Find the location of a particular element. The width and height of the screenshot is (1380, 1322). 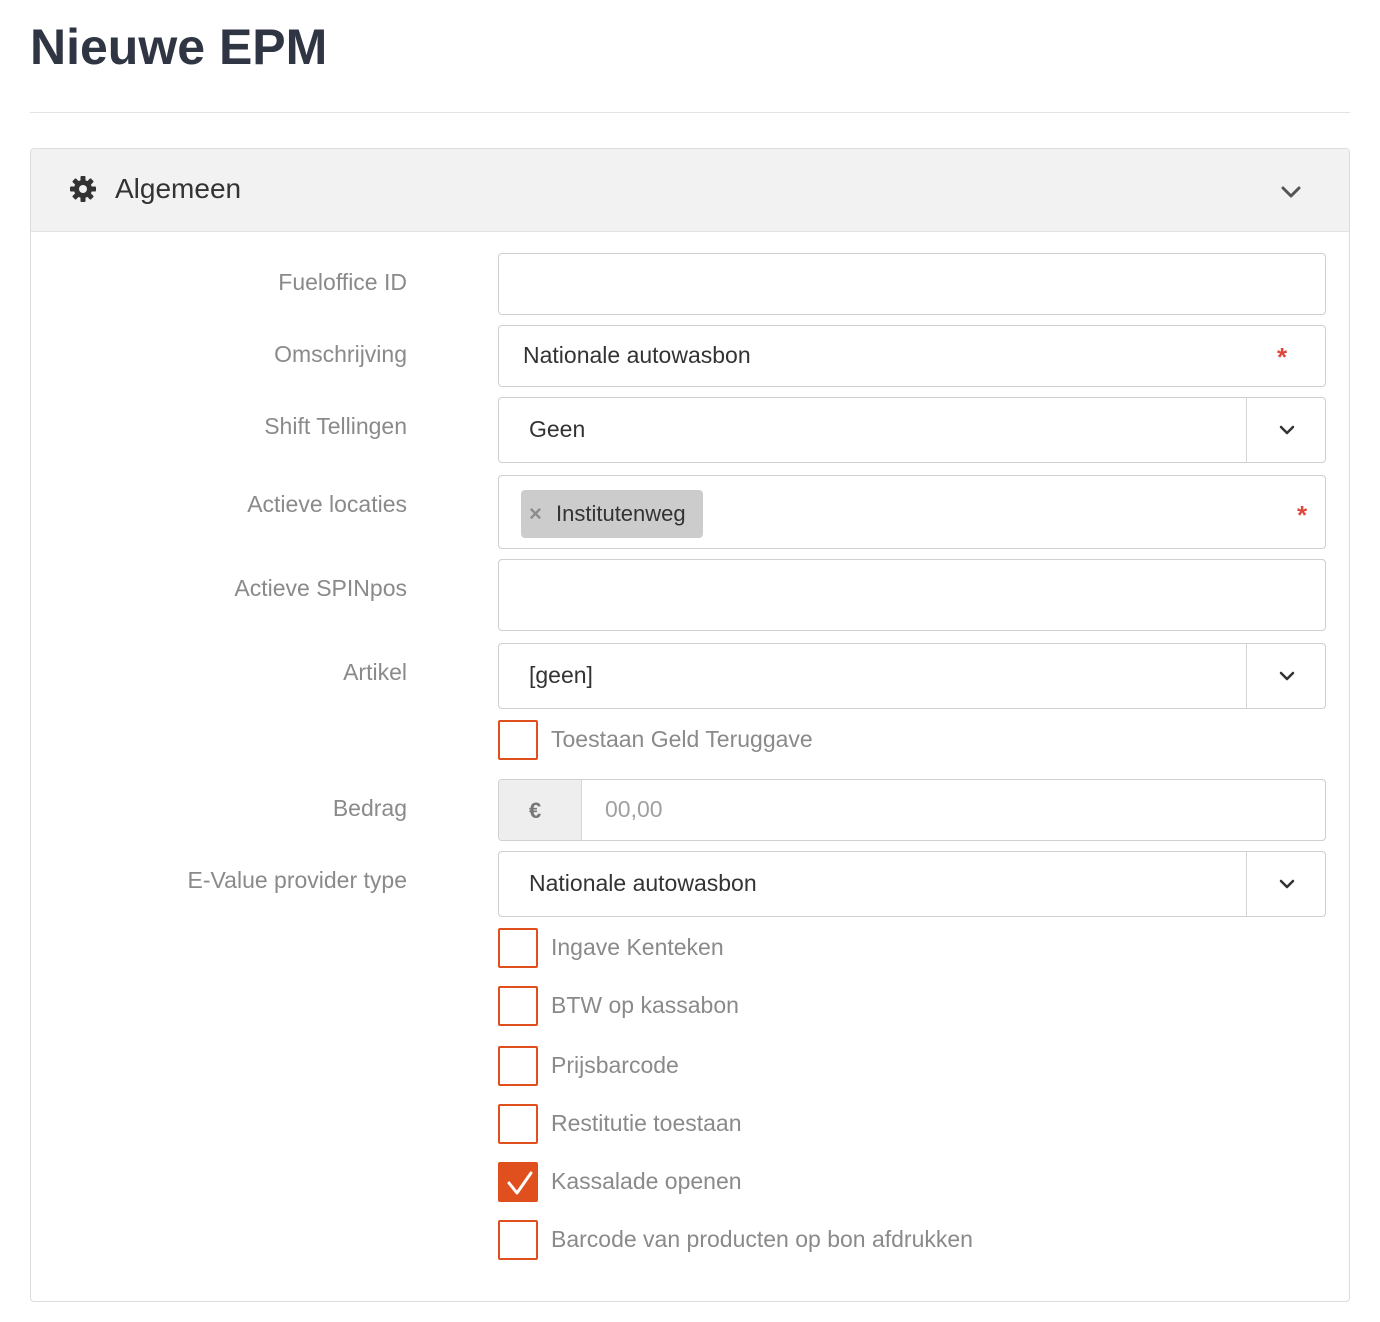

bedrag-input-group: € 00,00 is located at coordinates (912, 810).